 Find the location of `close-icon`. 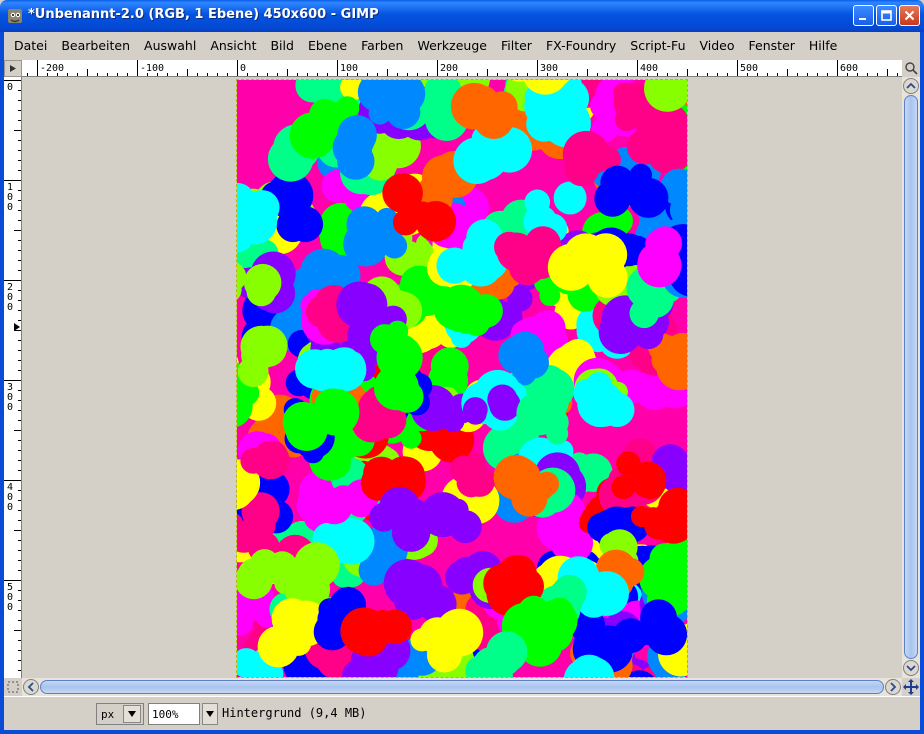

close-icon is located at coordinates (909, 15).